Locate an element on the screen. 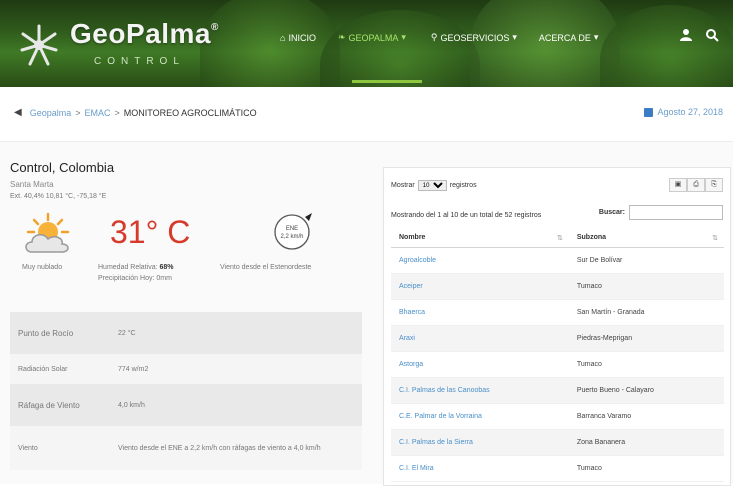  date-text: Agosto 27, 2018 is located at coordinates (690, 112).